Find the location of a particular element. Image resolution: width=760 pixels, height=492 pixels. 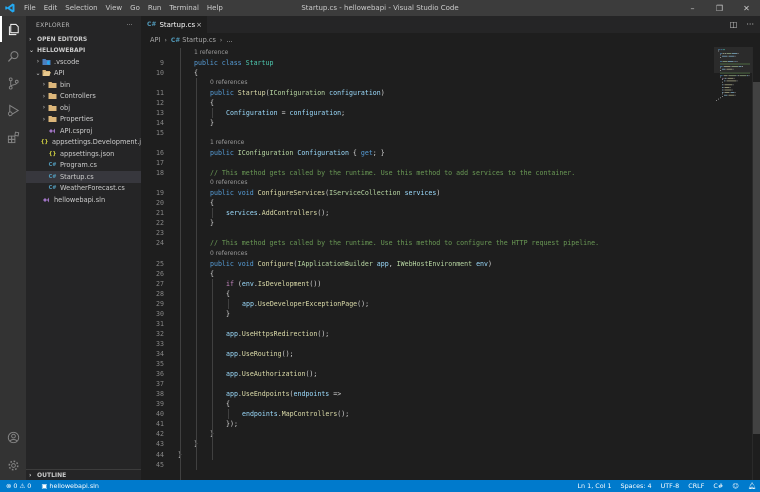

account-icon is located at coordinates (13, 437).